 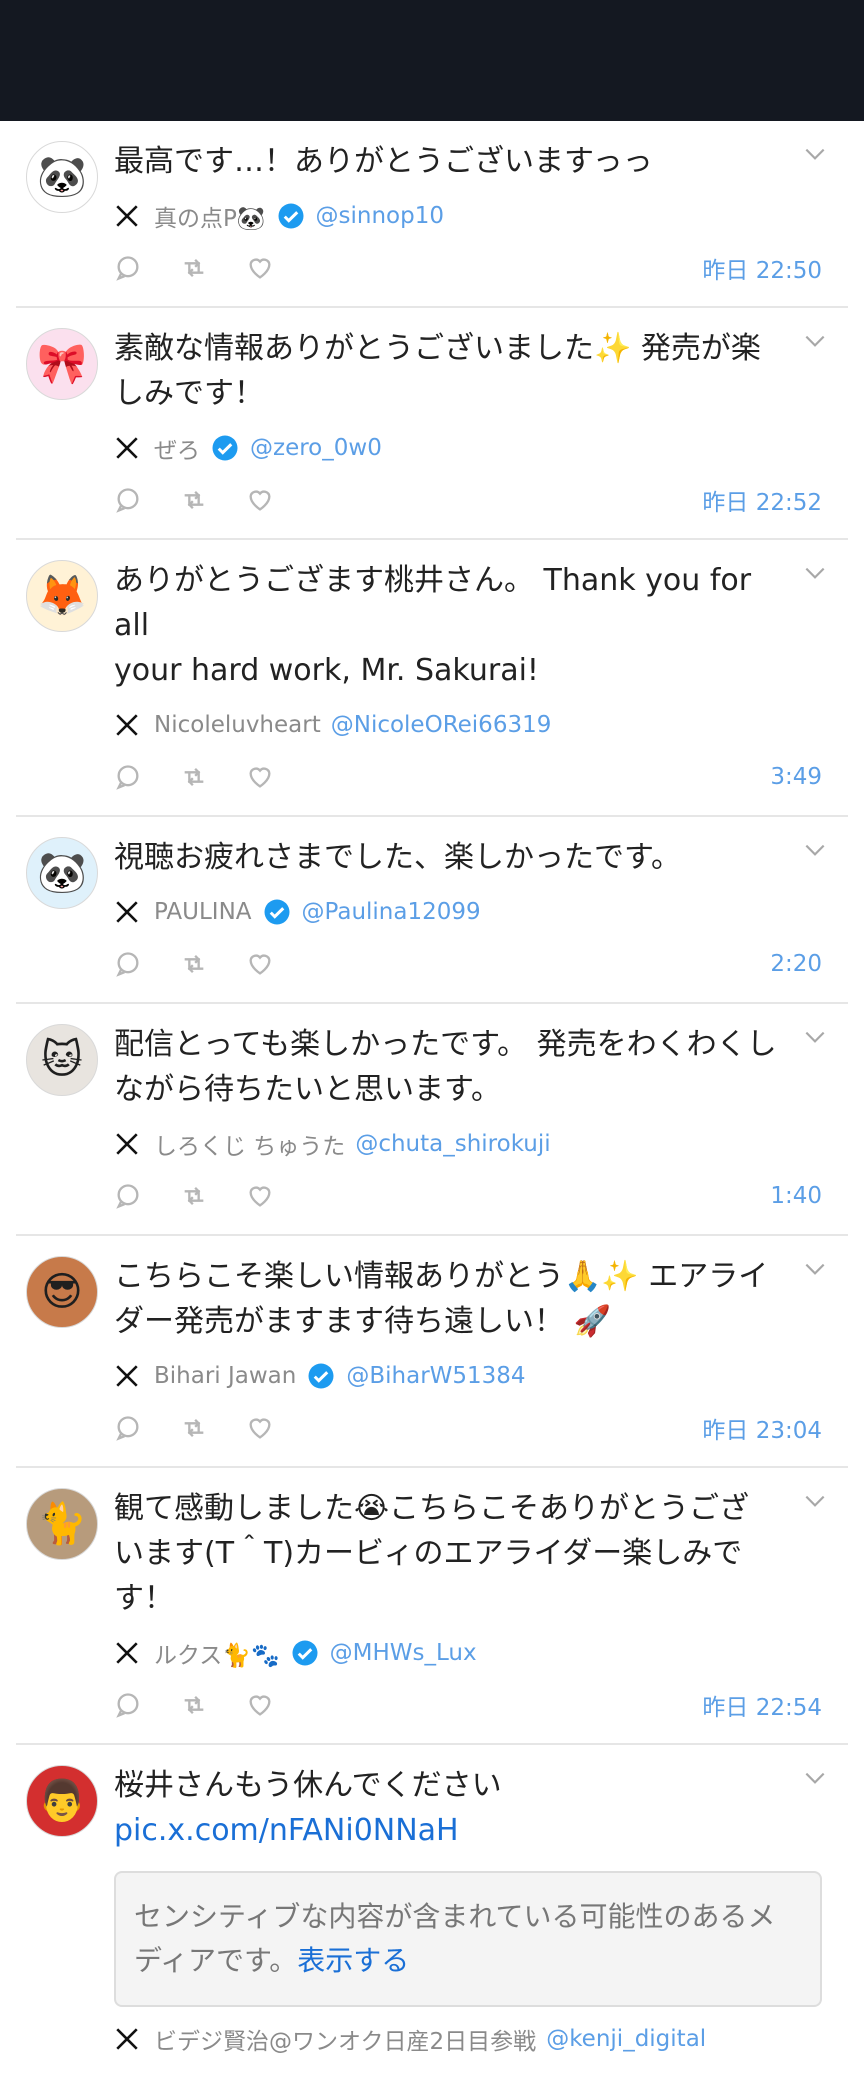 What do you see at coordinates (468, 268) in the screenshot?
I see `action-bar: 昨日 22:50` at bounding box center [468, 268].